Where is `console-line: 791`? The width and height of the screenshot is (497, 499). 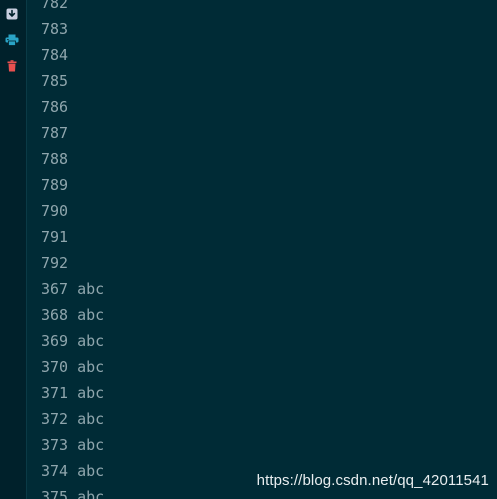 console-line: 791 is located at coordinates (55, 237).